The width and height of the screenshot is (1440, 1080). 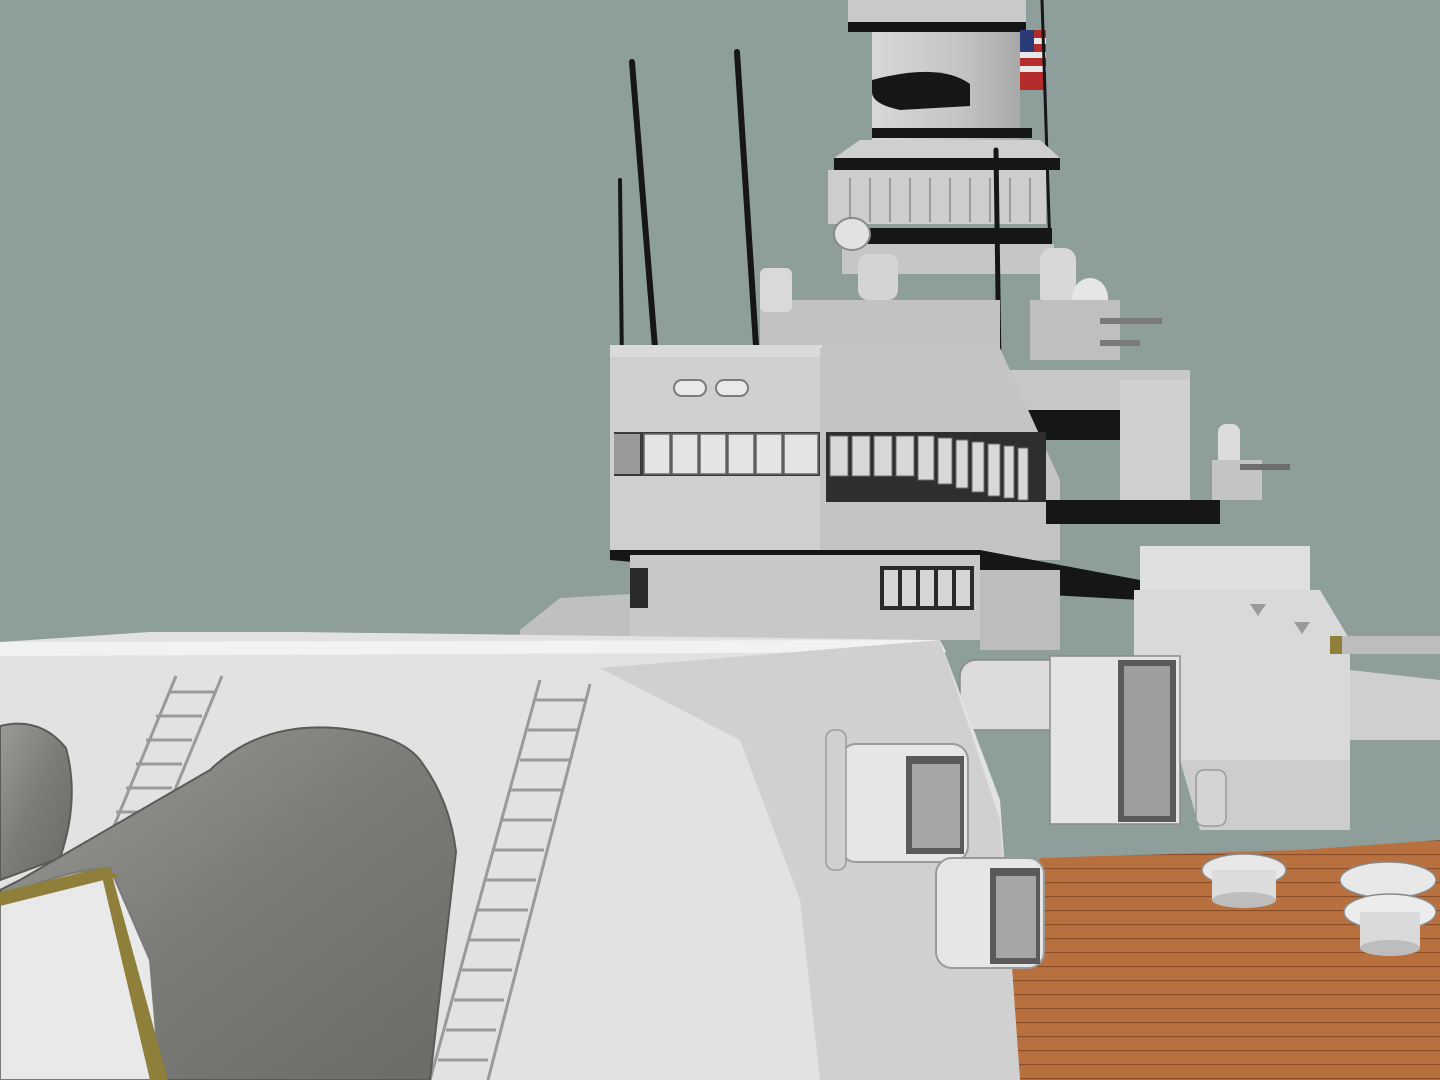 I want to click on gun-barrels, so click(x=229, y=901).